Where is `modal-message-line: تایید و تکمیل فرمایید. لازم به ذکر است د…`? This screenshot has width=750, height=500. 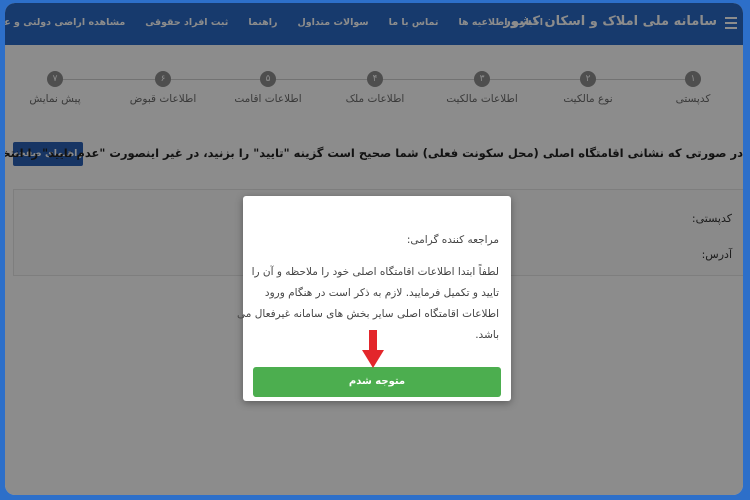
modal-message-line: تایید و تکمیل فرمایید. لازم به ذکر است د… is located at coordinates (381, 293).